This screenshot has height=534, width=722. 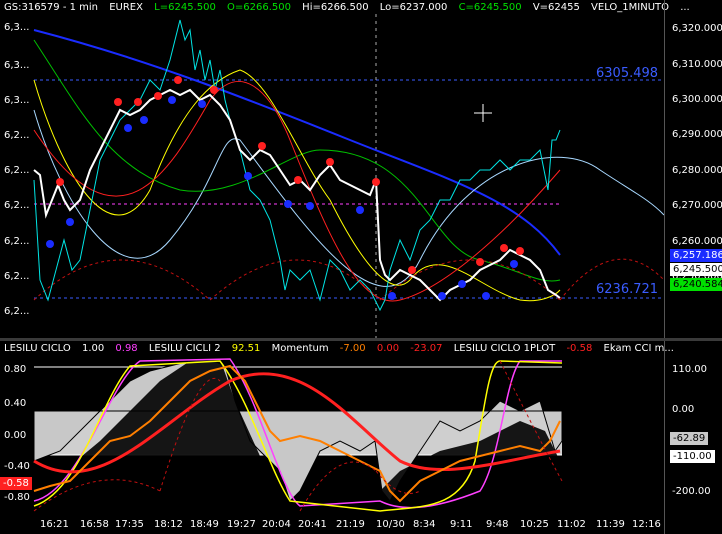 I want to click on time-tick: 16:21, so click(x=54, y=524).